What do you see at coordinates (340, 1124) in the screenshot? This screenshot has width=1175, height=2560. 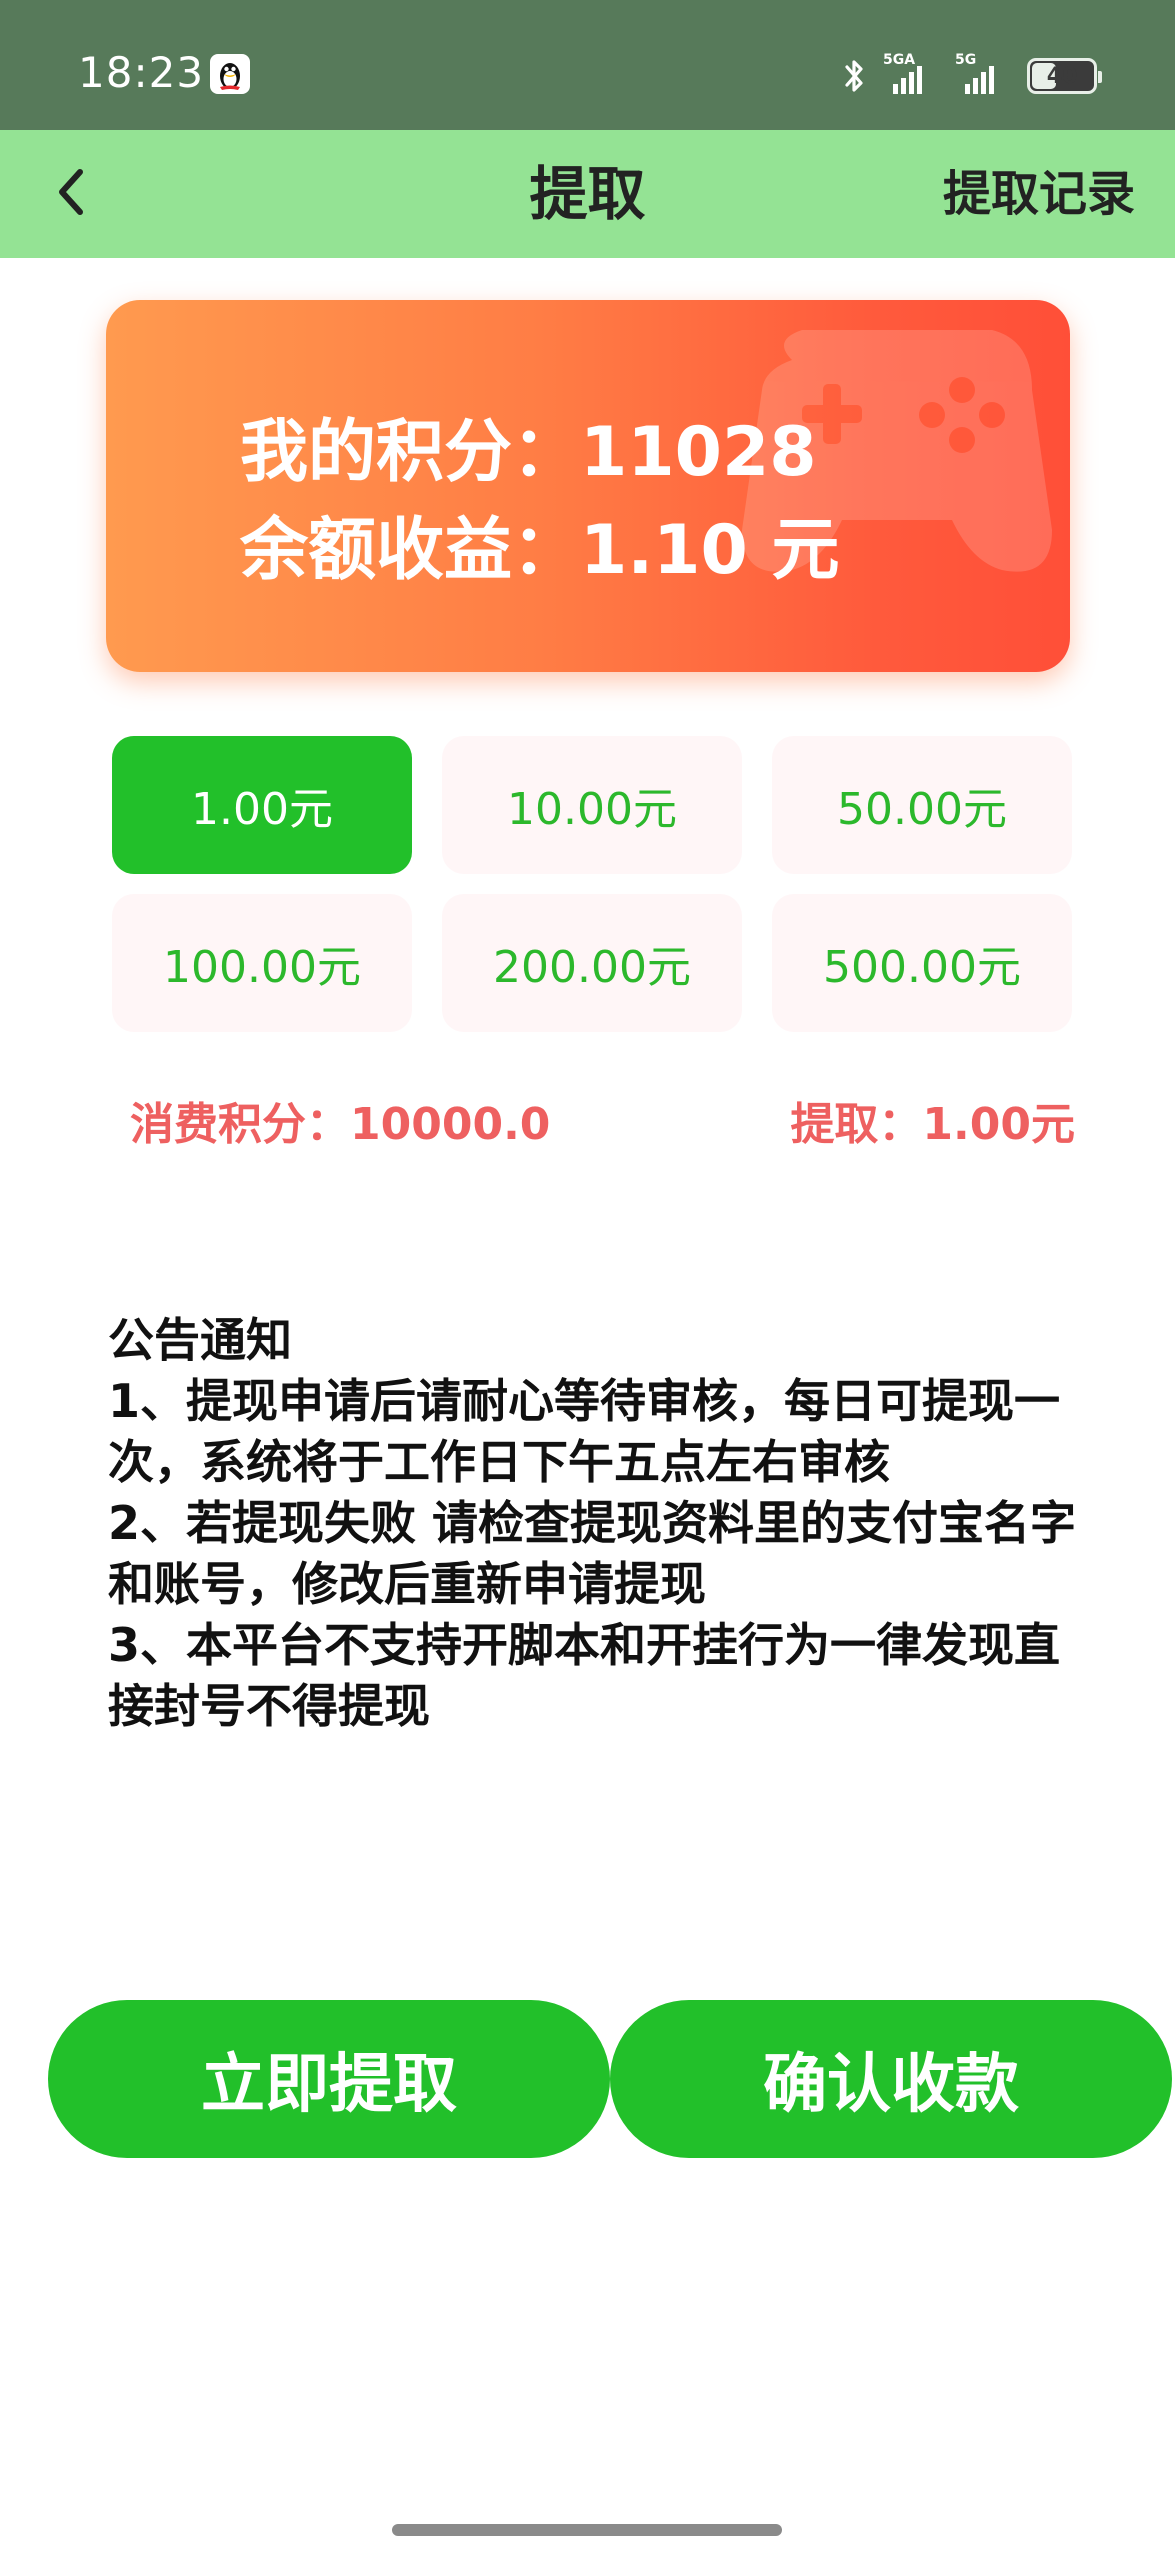 I see `points-cost: 消费积分：10000.0` at bounding box center [340, 1124].